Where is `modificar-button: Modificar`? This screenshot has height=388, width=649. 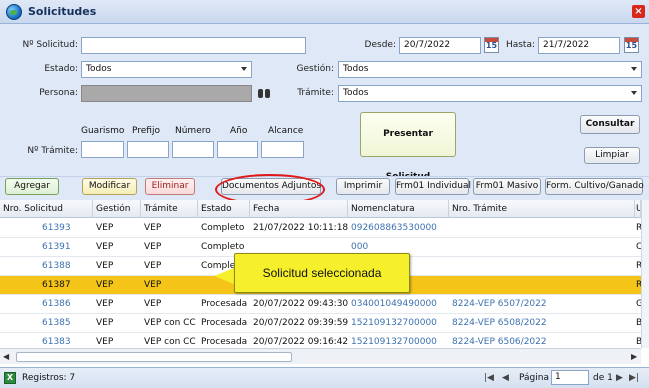
modificar-button: Modificar is located at coordinates (109, 186).